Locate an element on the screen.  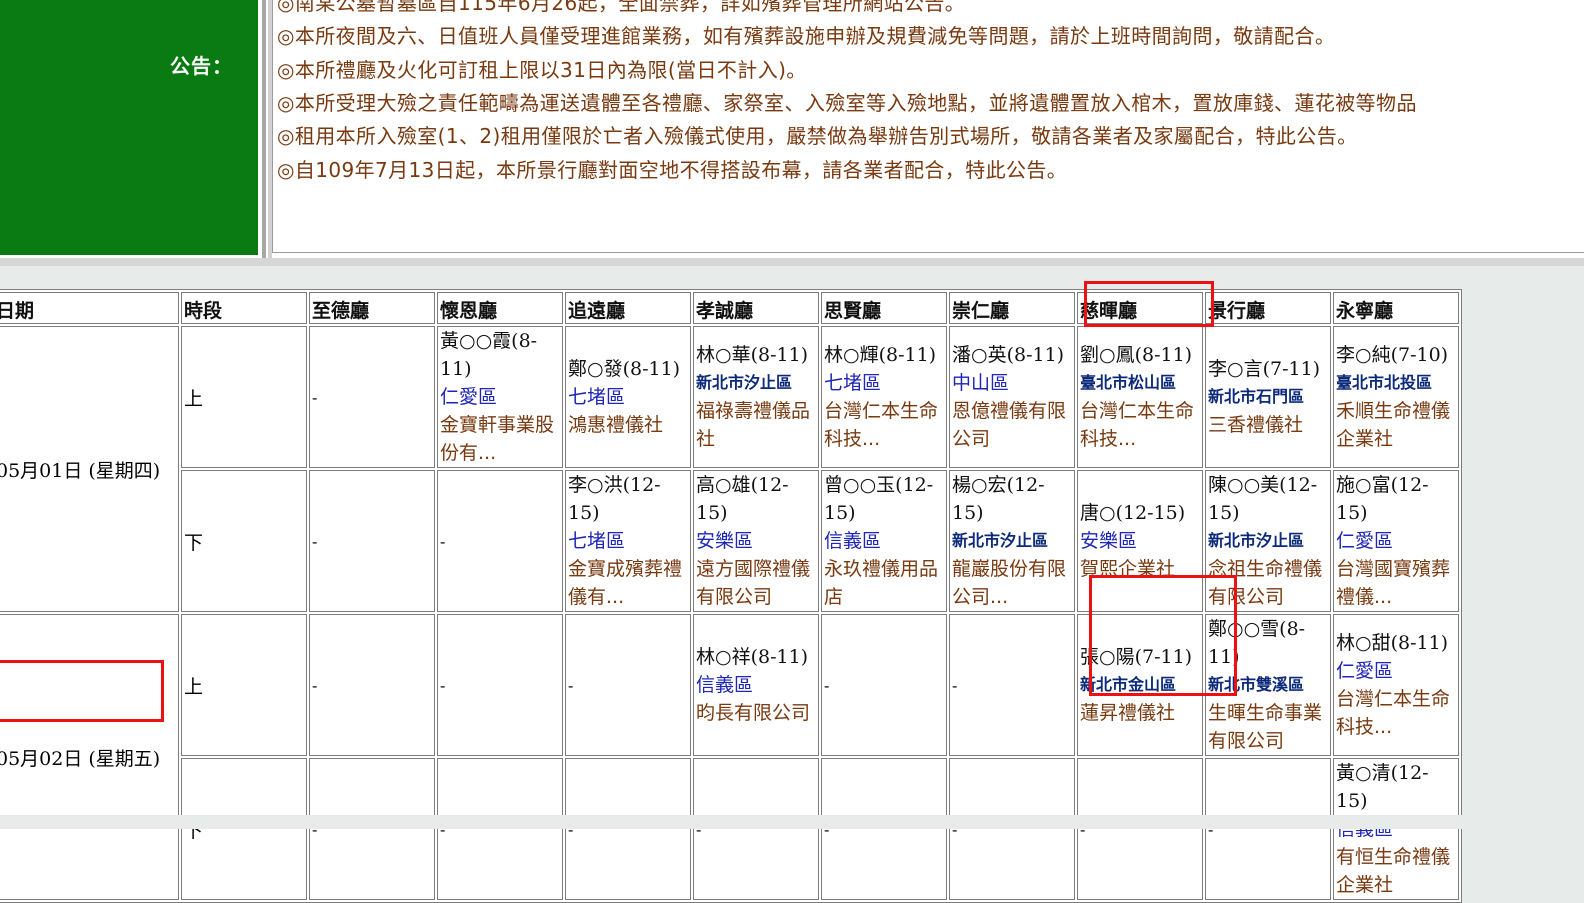
booking-cell: 鄭○○雪(8-11) 新北市雙溪區生暉生命事業有限公司 is located at coordinates (1268, 685).